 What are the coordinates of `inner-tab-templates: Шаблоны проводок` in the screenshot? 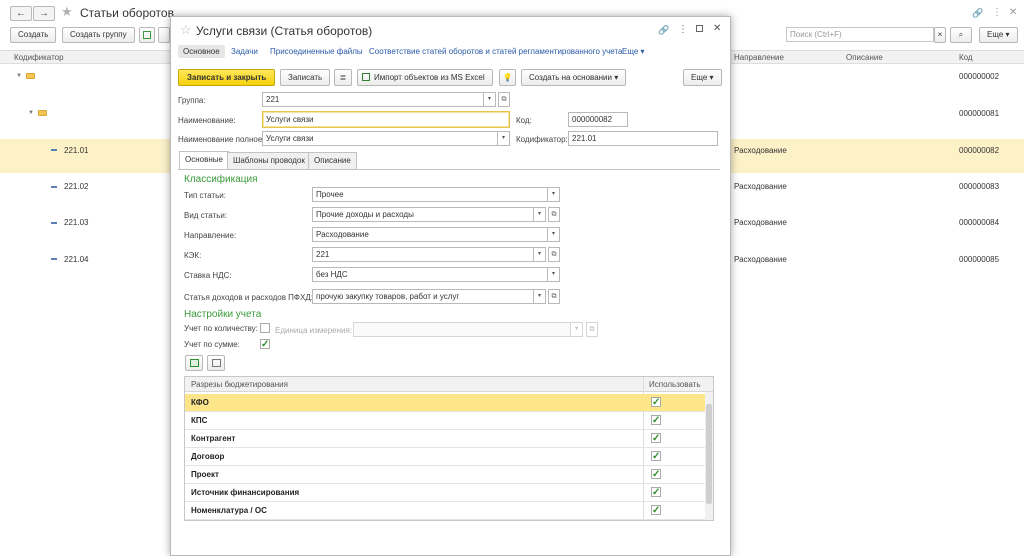 It's located at (269, 160).